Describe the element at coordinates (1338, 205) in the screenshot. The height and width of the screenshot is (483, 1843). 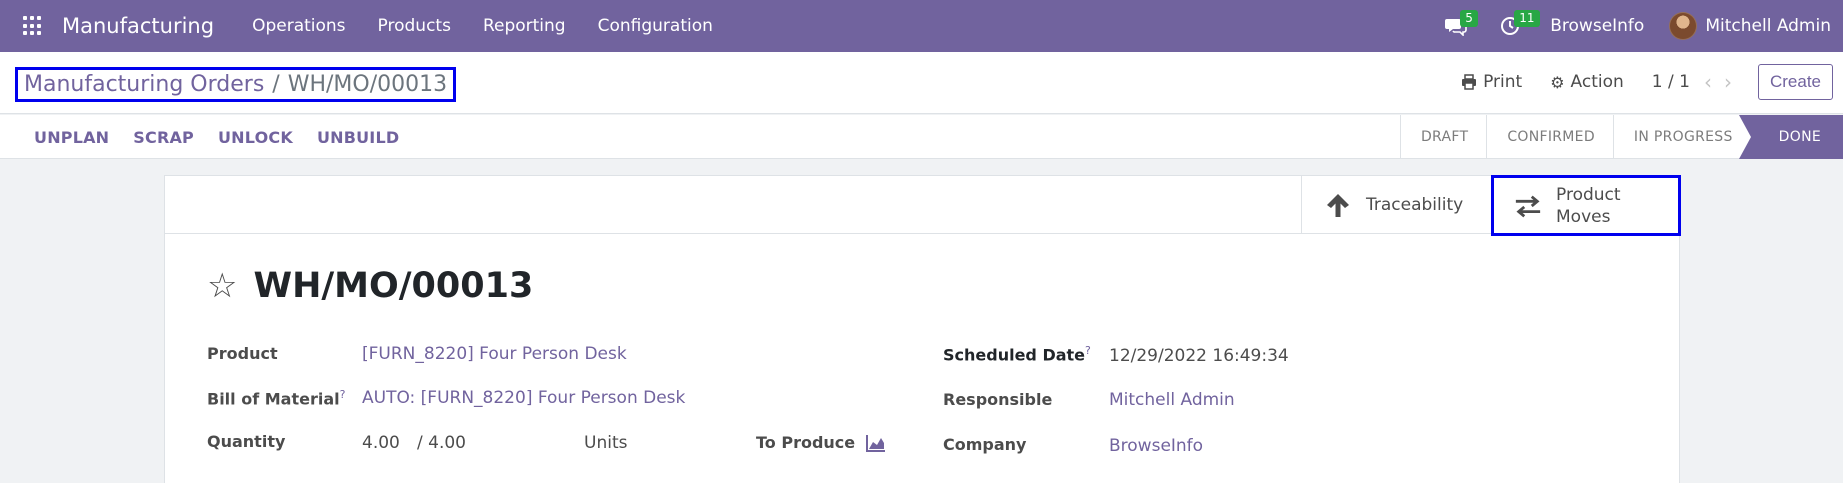
I see `arrow-up-icon` at that location.